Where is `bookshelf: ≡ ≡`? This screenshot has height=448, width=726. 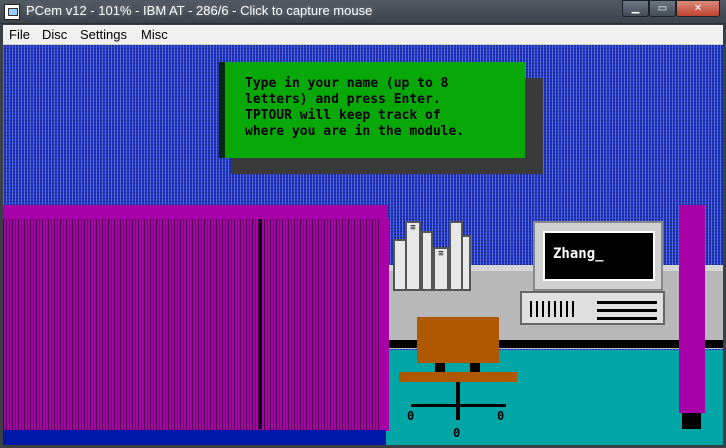 bookshelf: ≡ ≡ is located at coordinates (432, 256).